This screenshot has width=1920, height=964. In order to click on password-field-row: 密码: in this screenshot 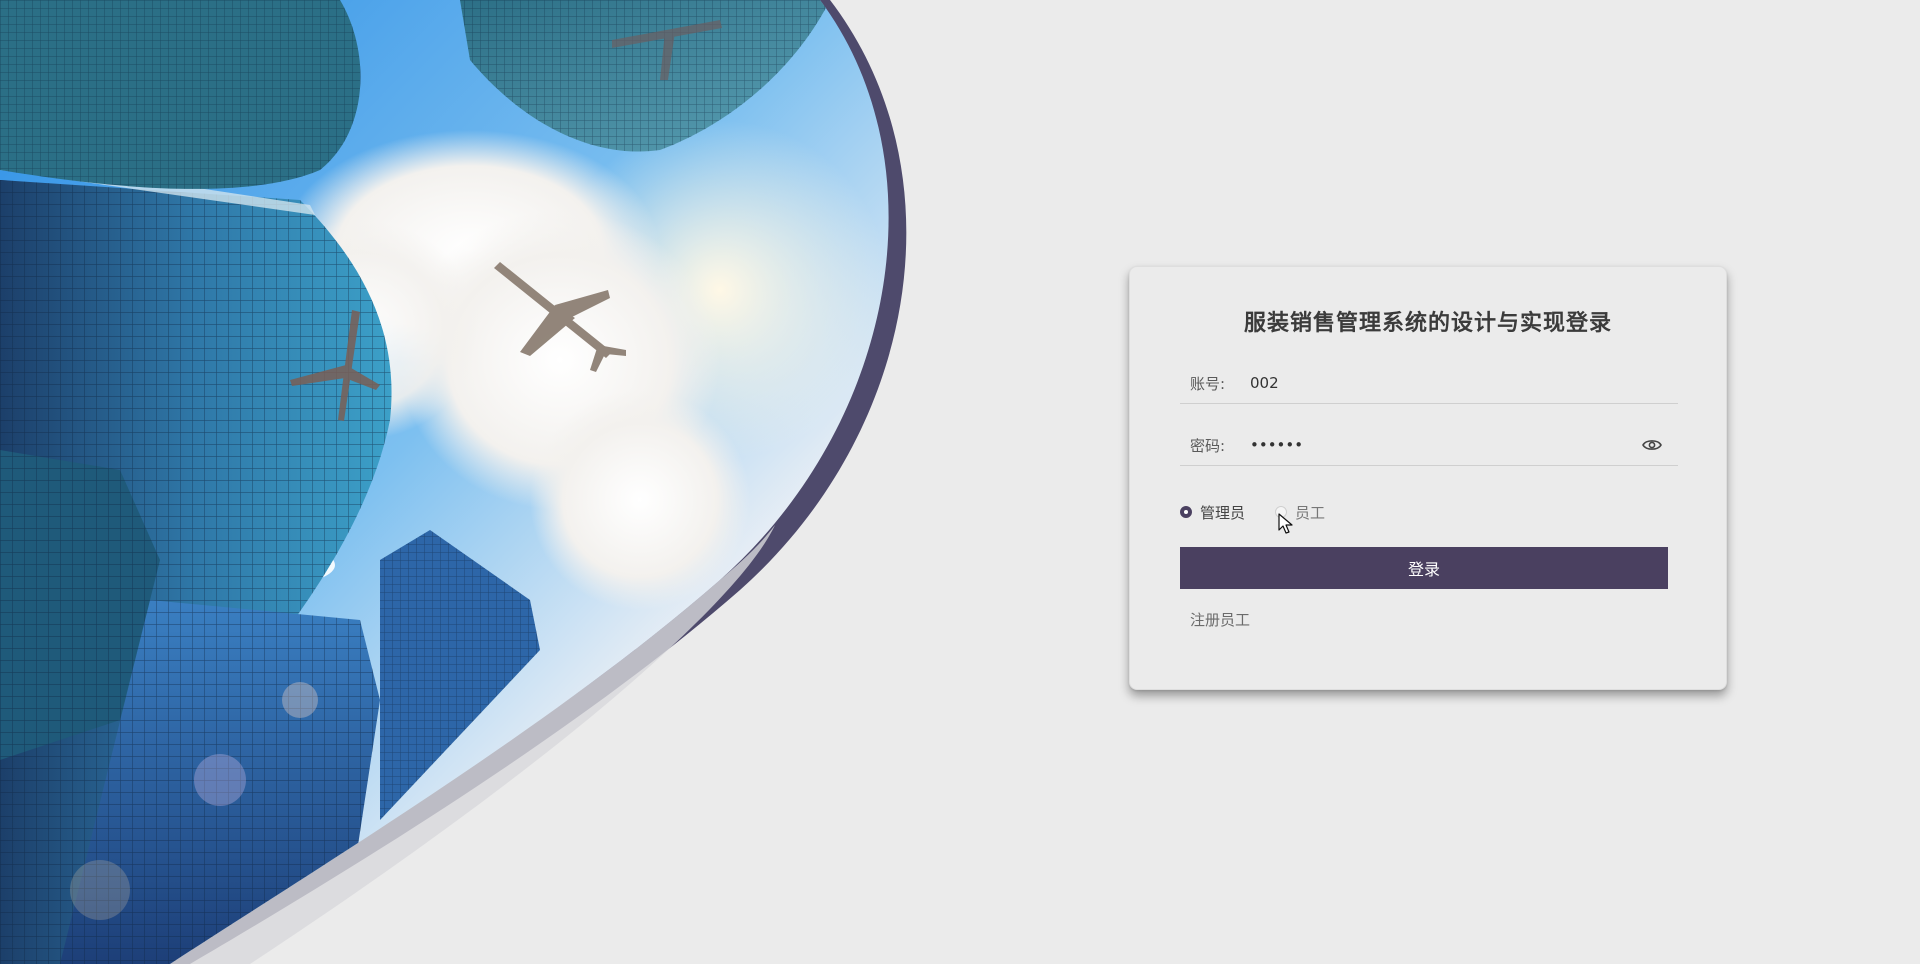, I will do `click(1429, 445)`.